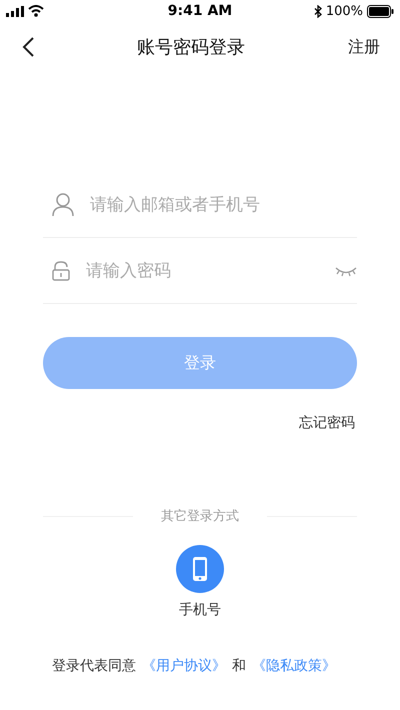 This screenshot has width=400, height=710. Describe the element at coordinates (36, 11) in the screenshot. I see `wifi-icon` at that location.